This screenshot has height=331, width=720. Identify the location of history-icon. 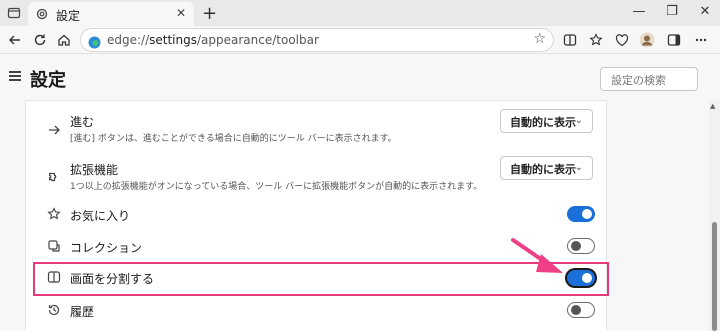
(54, 310).